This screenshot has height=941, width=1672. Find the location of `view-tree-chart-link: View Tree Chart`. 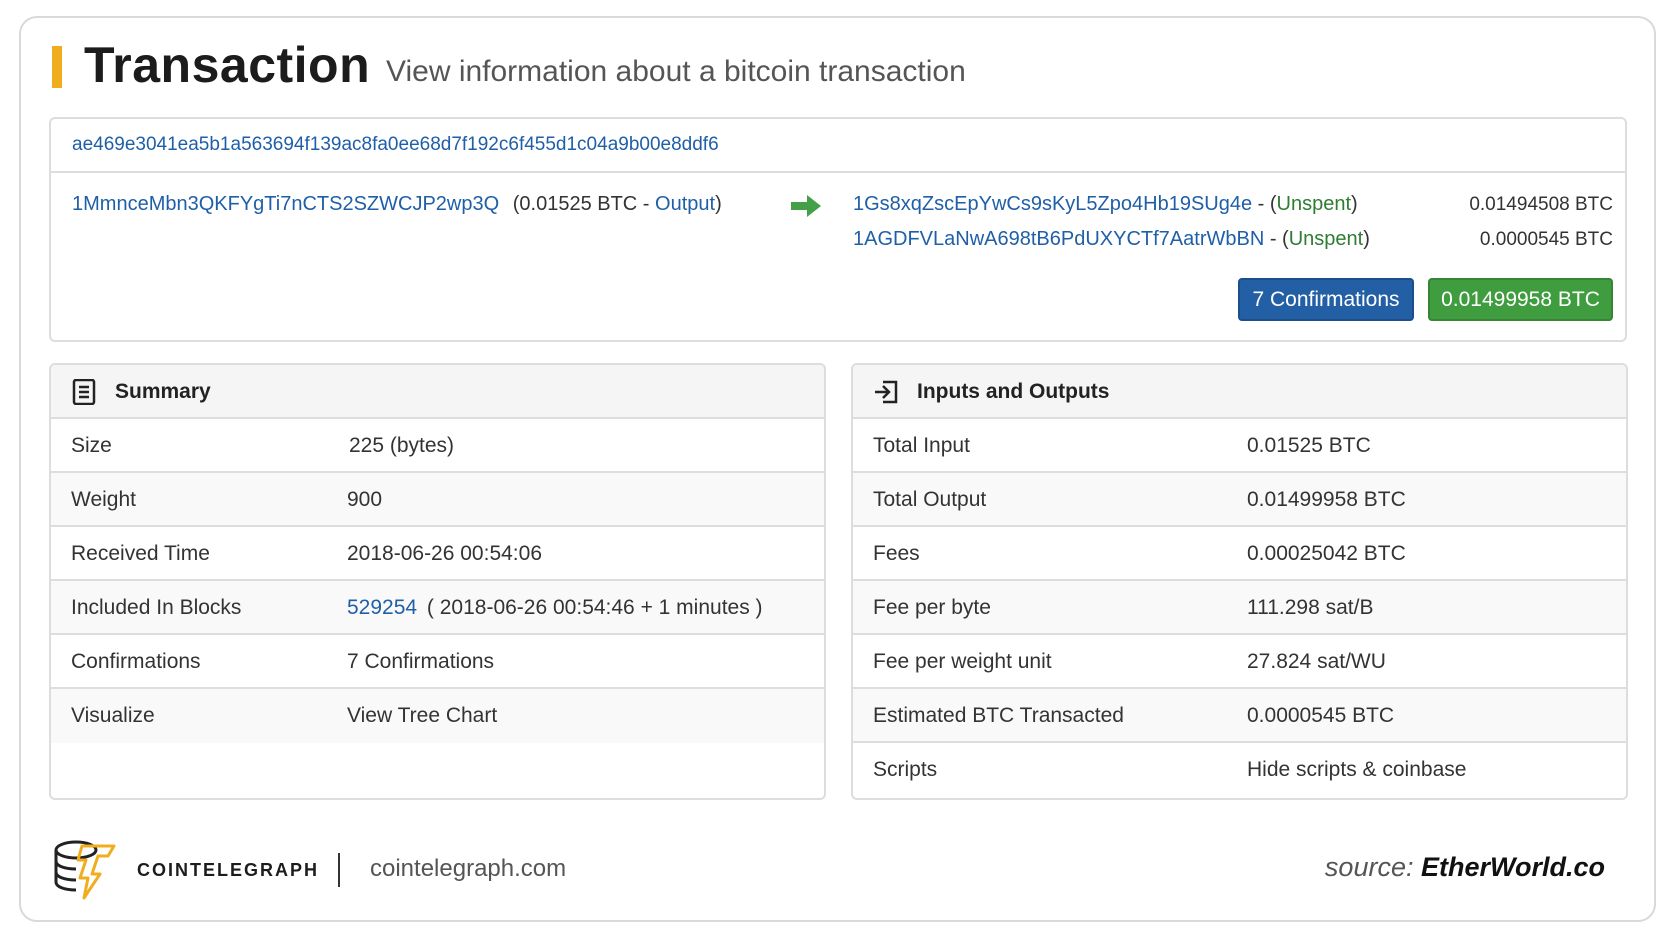

view-tree-chart-link: View Tree Chart is located at coordinates (422, 716).